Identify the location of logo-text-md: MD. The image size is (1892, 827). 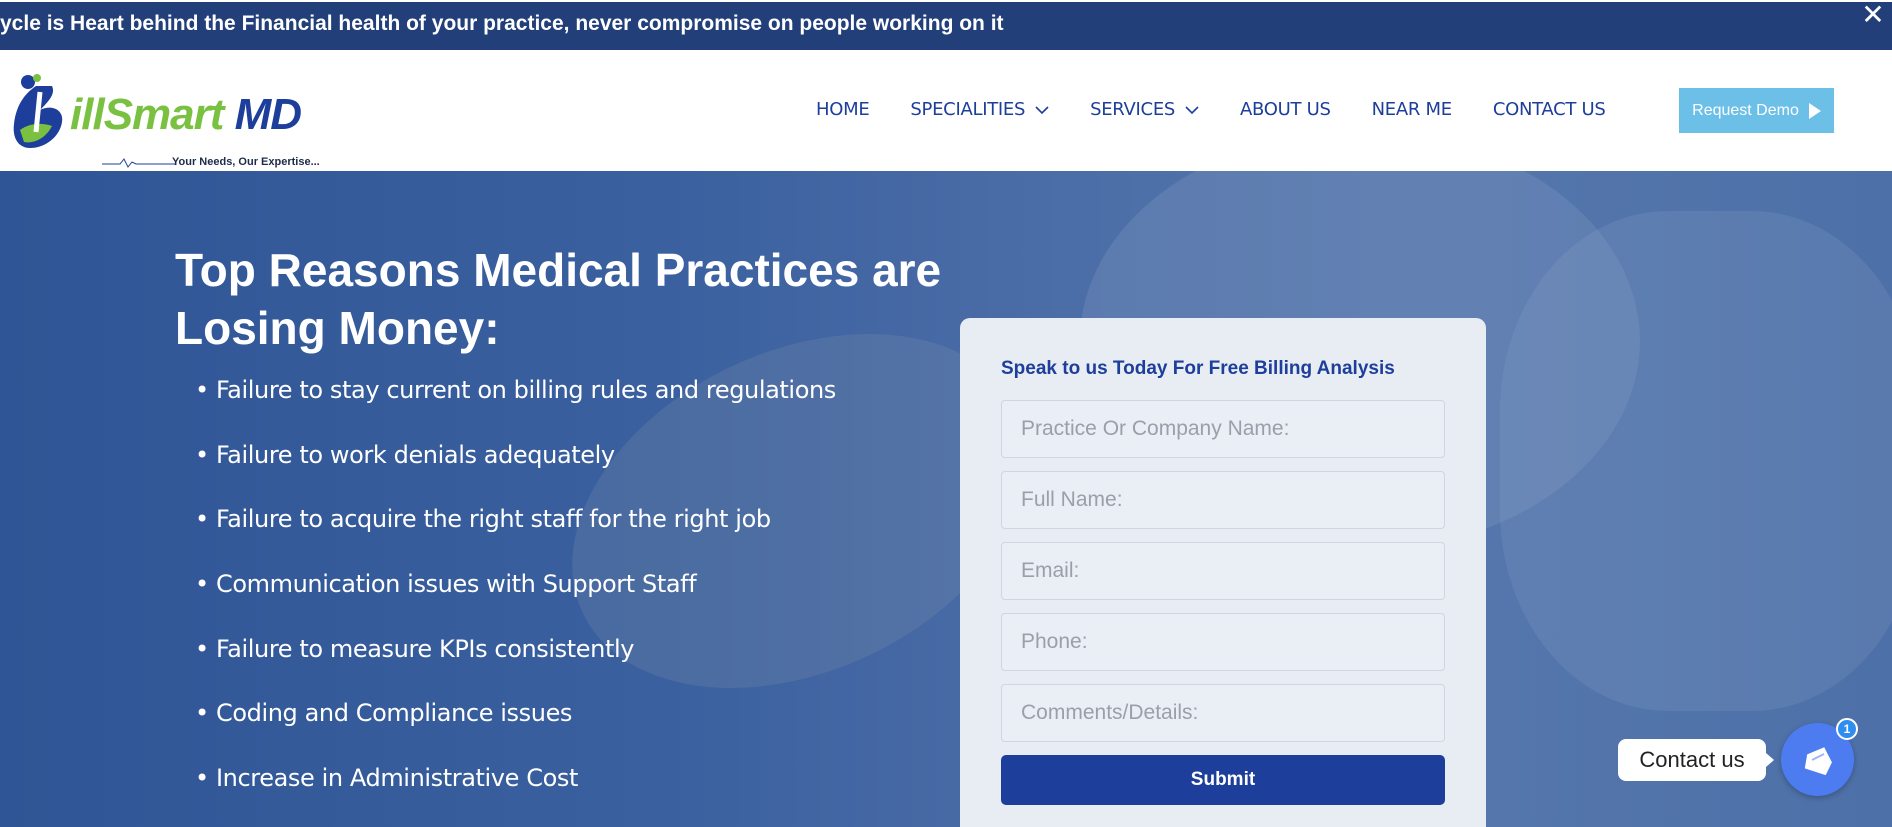
(268, 114).